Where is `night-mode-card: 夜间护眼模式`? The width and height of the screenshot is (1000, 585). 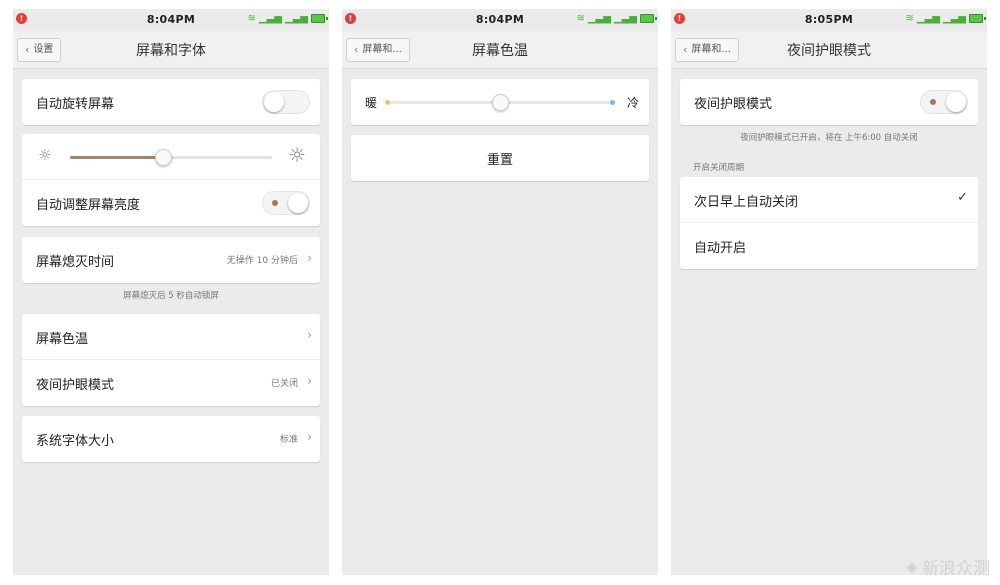
night-mode-card: 夜间护眼模式 is located at coordinates (829, 102).